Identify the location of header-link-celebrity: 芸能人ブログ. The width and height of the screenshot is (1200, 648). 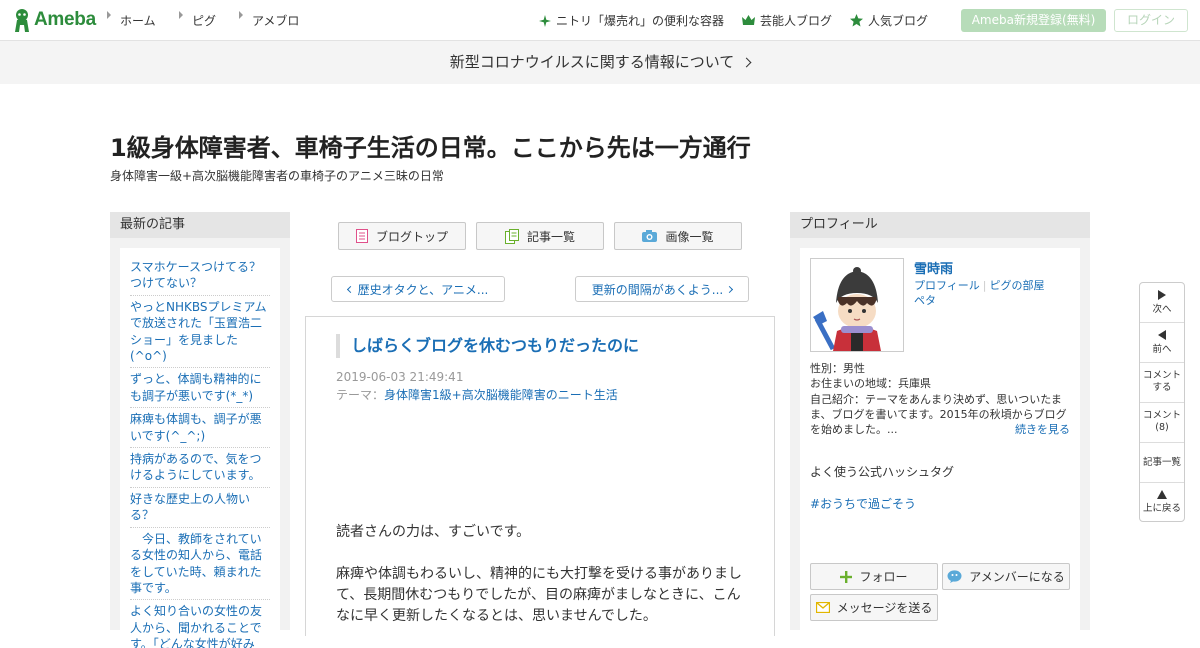
(787, 20).